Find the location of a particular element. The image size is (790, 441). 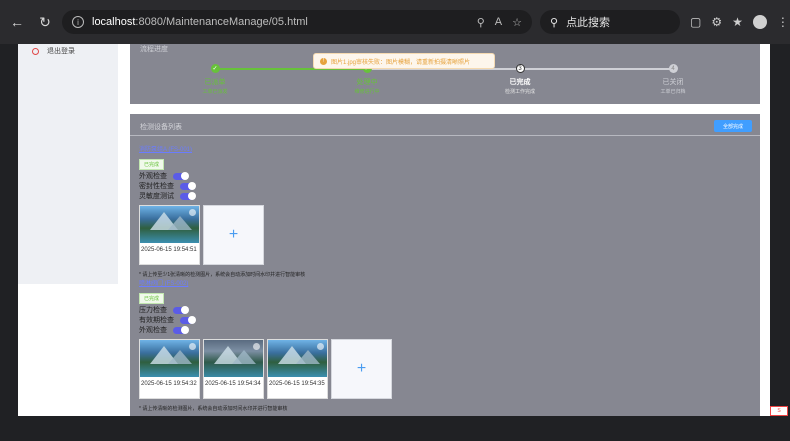

check-item: 有效期检查 is located at coordinates (265, 320).